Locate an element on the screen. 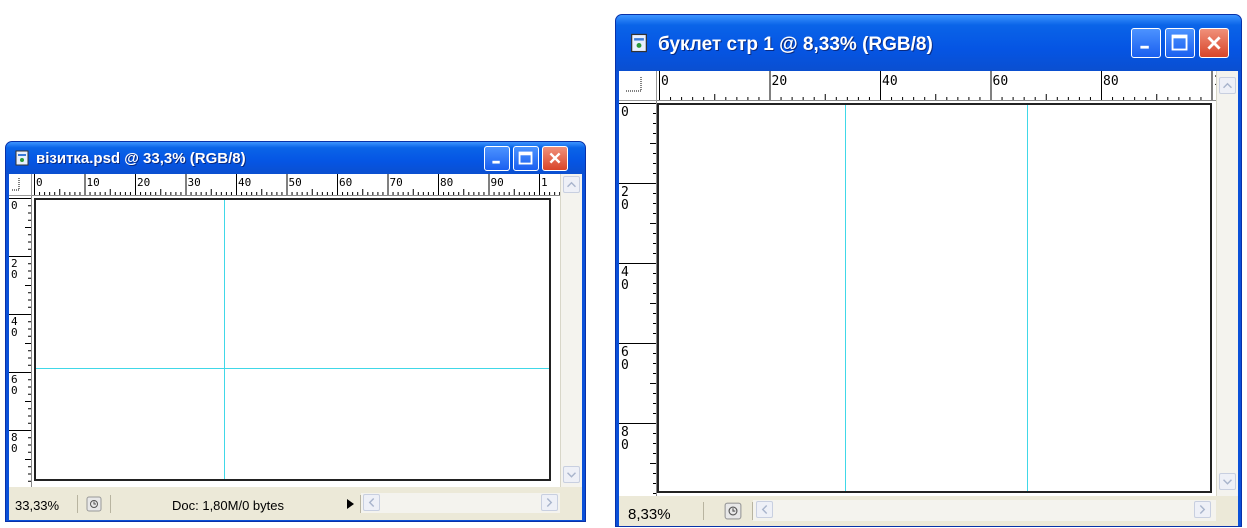 The width and height of the screenshot is (1247, 528). horizontal-ruler: 0 10 20 30 40 50 60 70 80 90 1 is located at coordinates (296, 185).